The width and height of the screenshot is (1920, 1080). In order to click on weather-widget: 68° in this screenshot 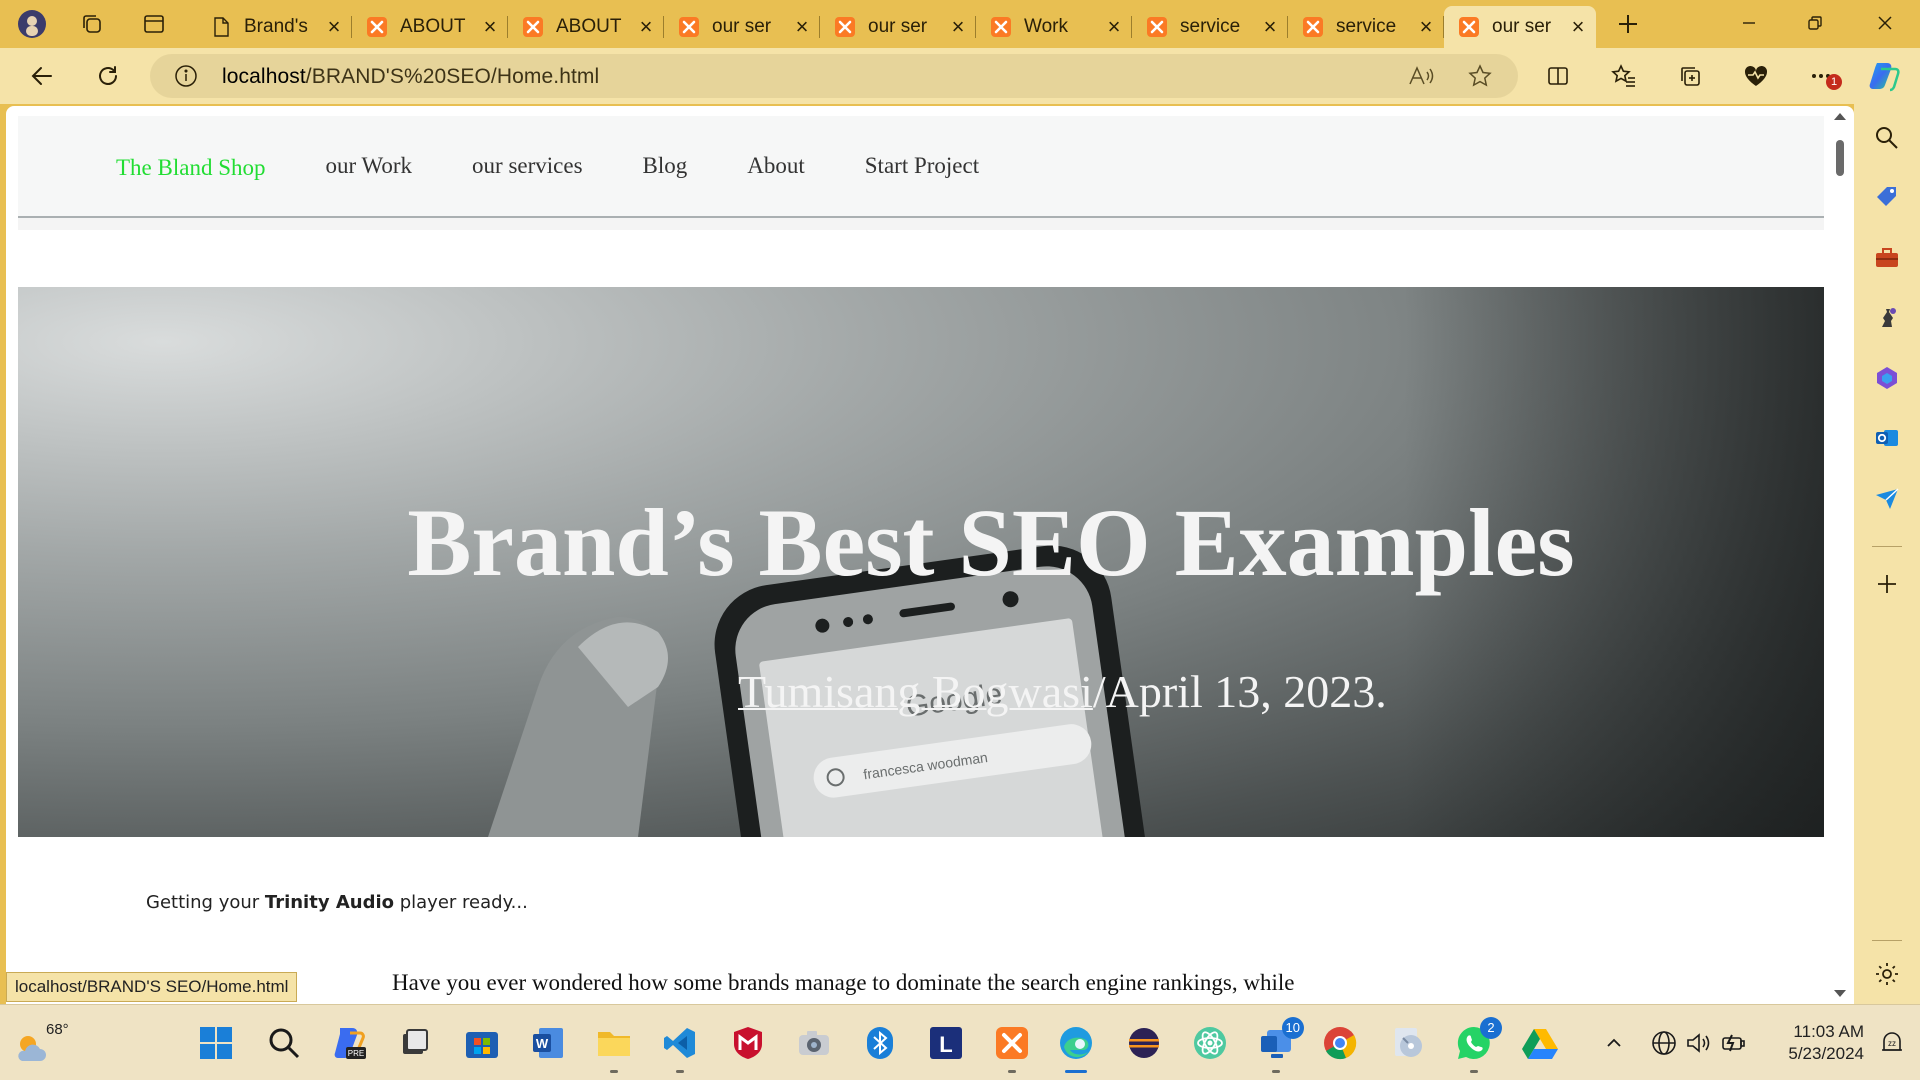, I will do `click(41, 1043)`.